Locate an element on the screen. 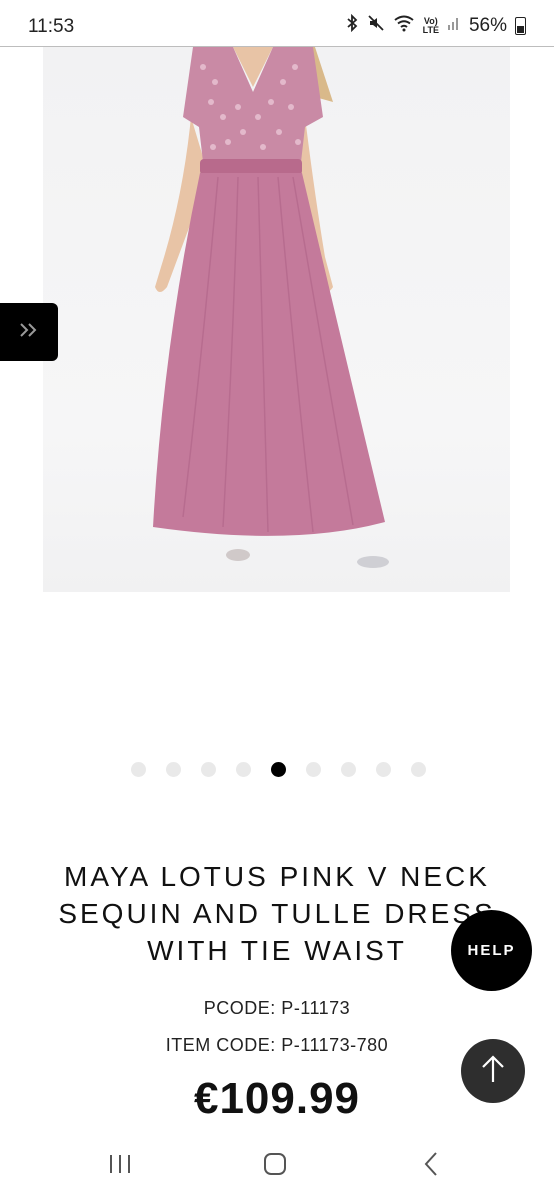  product-title-line: SEQUIN AND TULLE DRESS is located at coordinates (277, 913).